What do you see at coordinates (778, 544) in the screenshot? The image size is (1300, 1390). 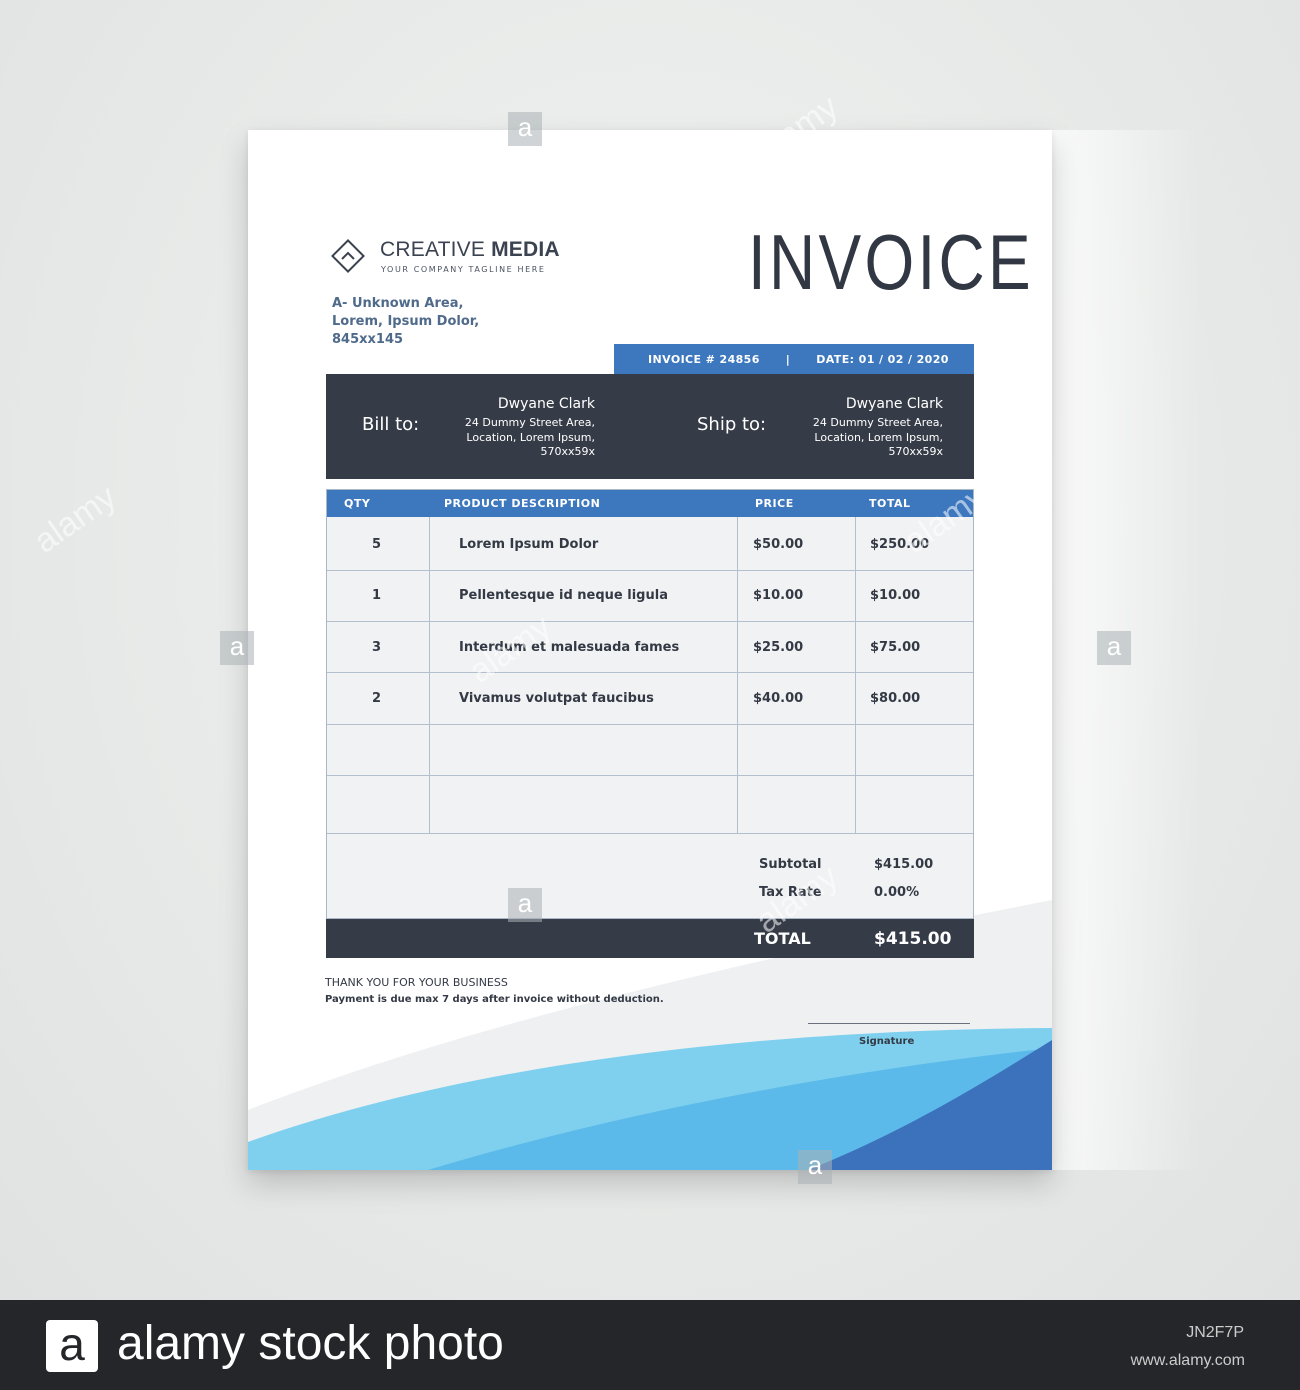 I see `row-price: $50.00` at bounding box center [778, 544].